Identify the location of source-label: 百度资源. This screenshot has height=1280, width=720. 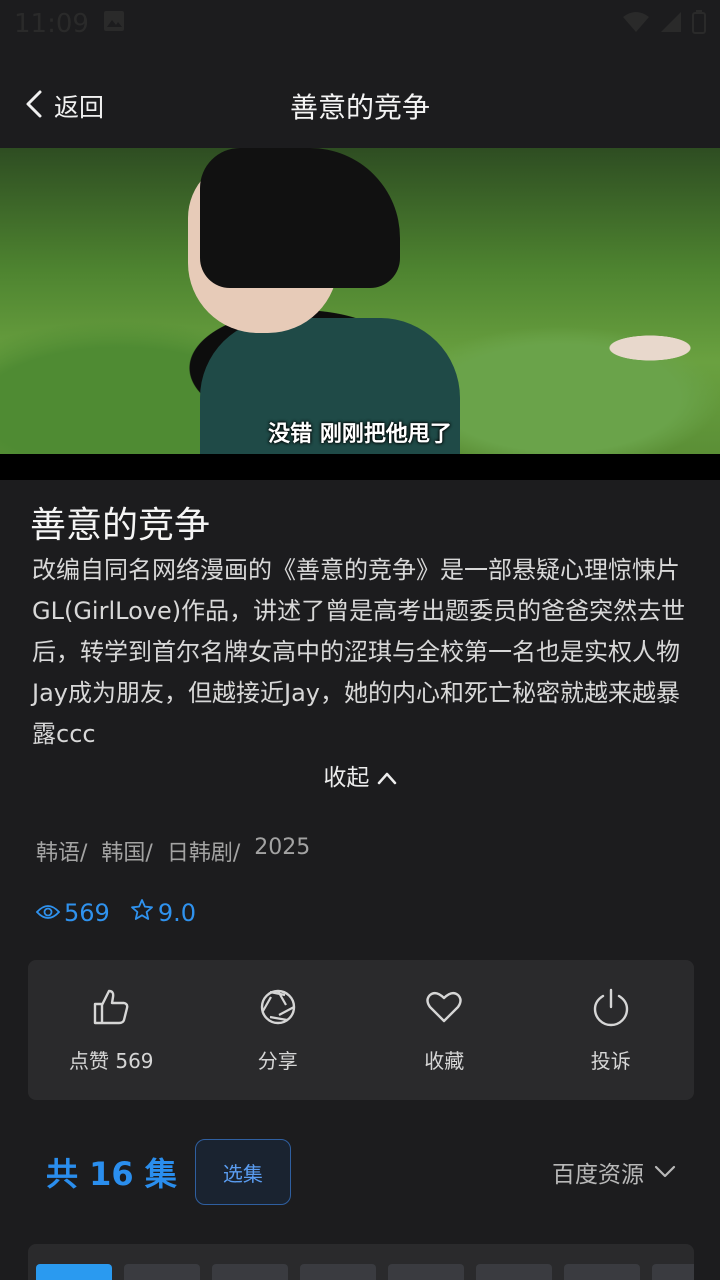
(598, 1175).